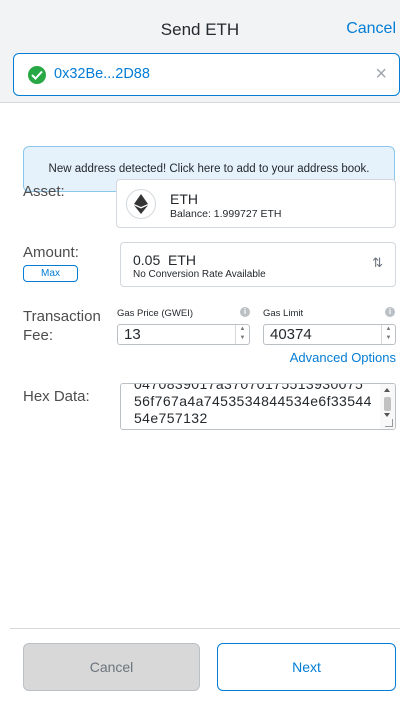  What do you see at coordinates (329, 334) in the screenshot?
I see `gas-limit-input: 40374 ▲ ▼` at bounding box center [329, 334].